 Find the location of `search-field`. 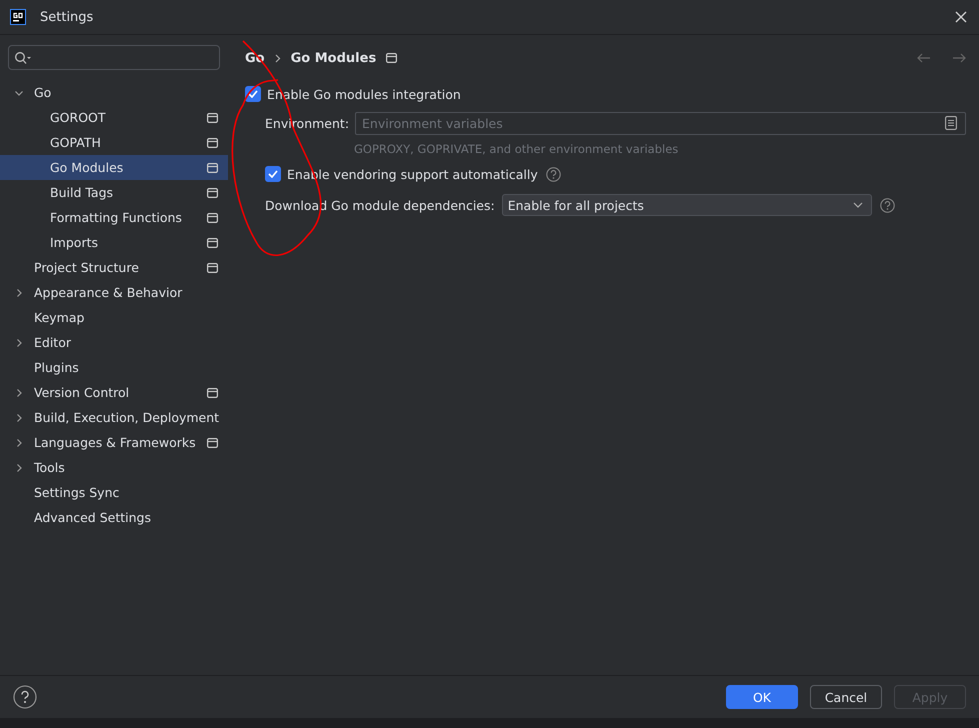

search-field is located at coordinates (114, 57).